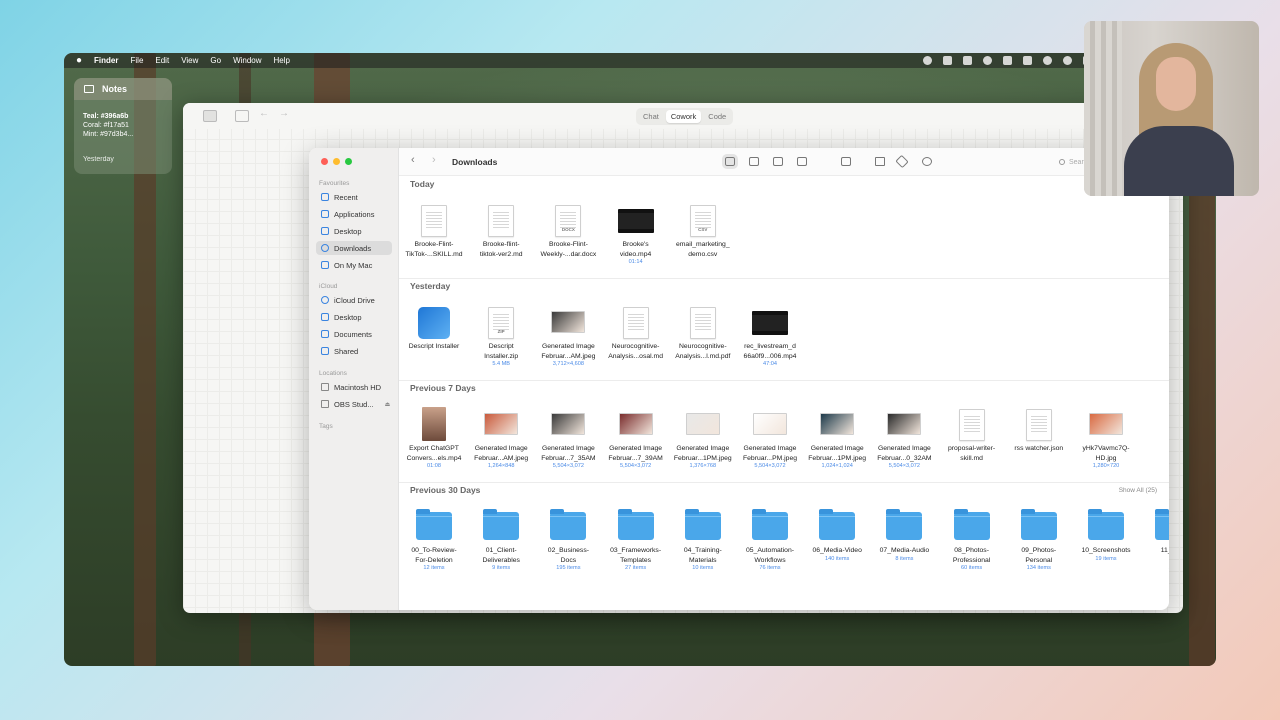  I want to click on file-item: yHk7Vavmc7Q- HD.jpg 1,280×720, so click(1106, 437).